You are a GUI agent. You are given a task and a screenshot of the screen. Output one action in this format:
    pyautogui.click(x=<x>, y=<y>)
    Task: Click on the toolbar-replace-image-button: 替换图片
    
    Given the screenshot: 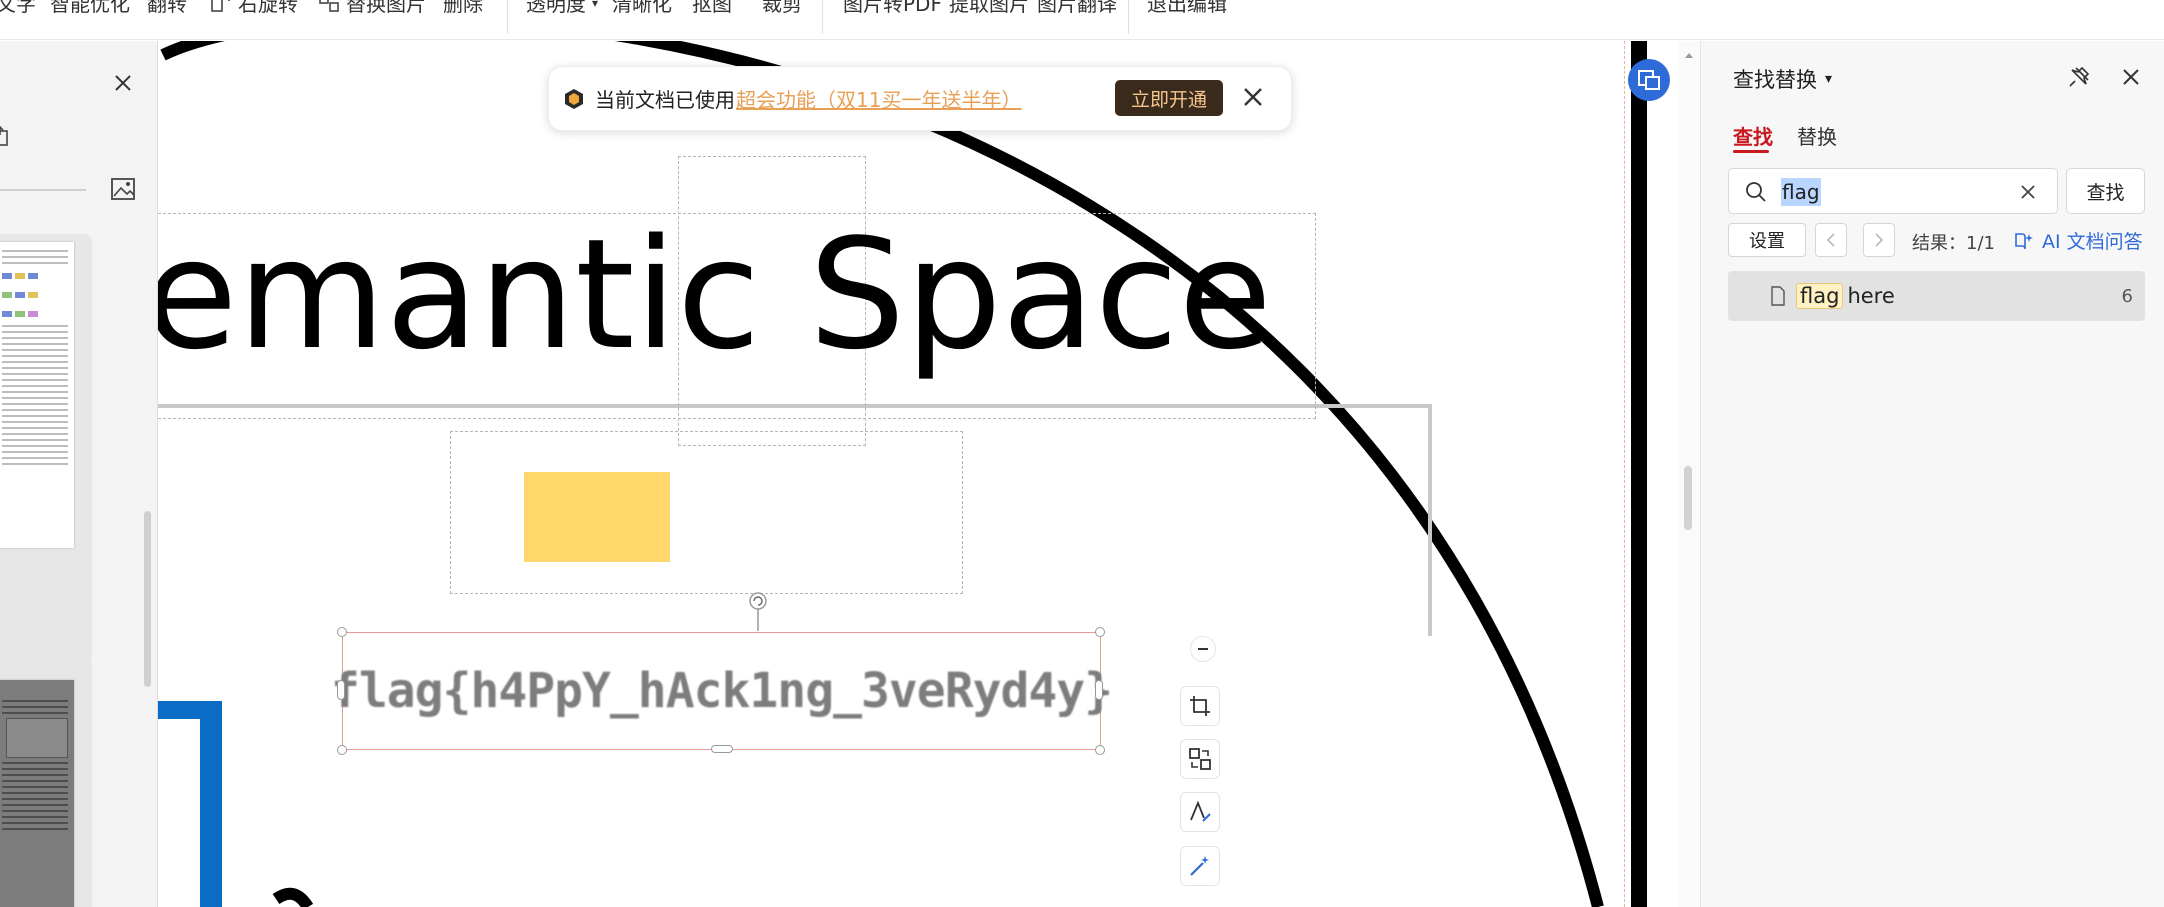 What is the action you would take?
    pyautogui.click(x=372, y=8)
    